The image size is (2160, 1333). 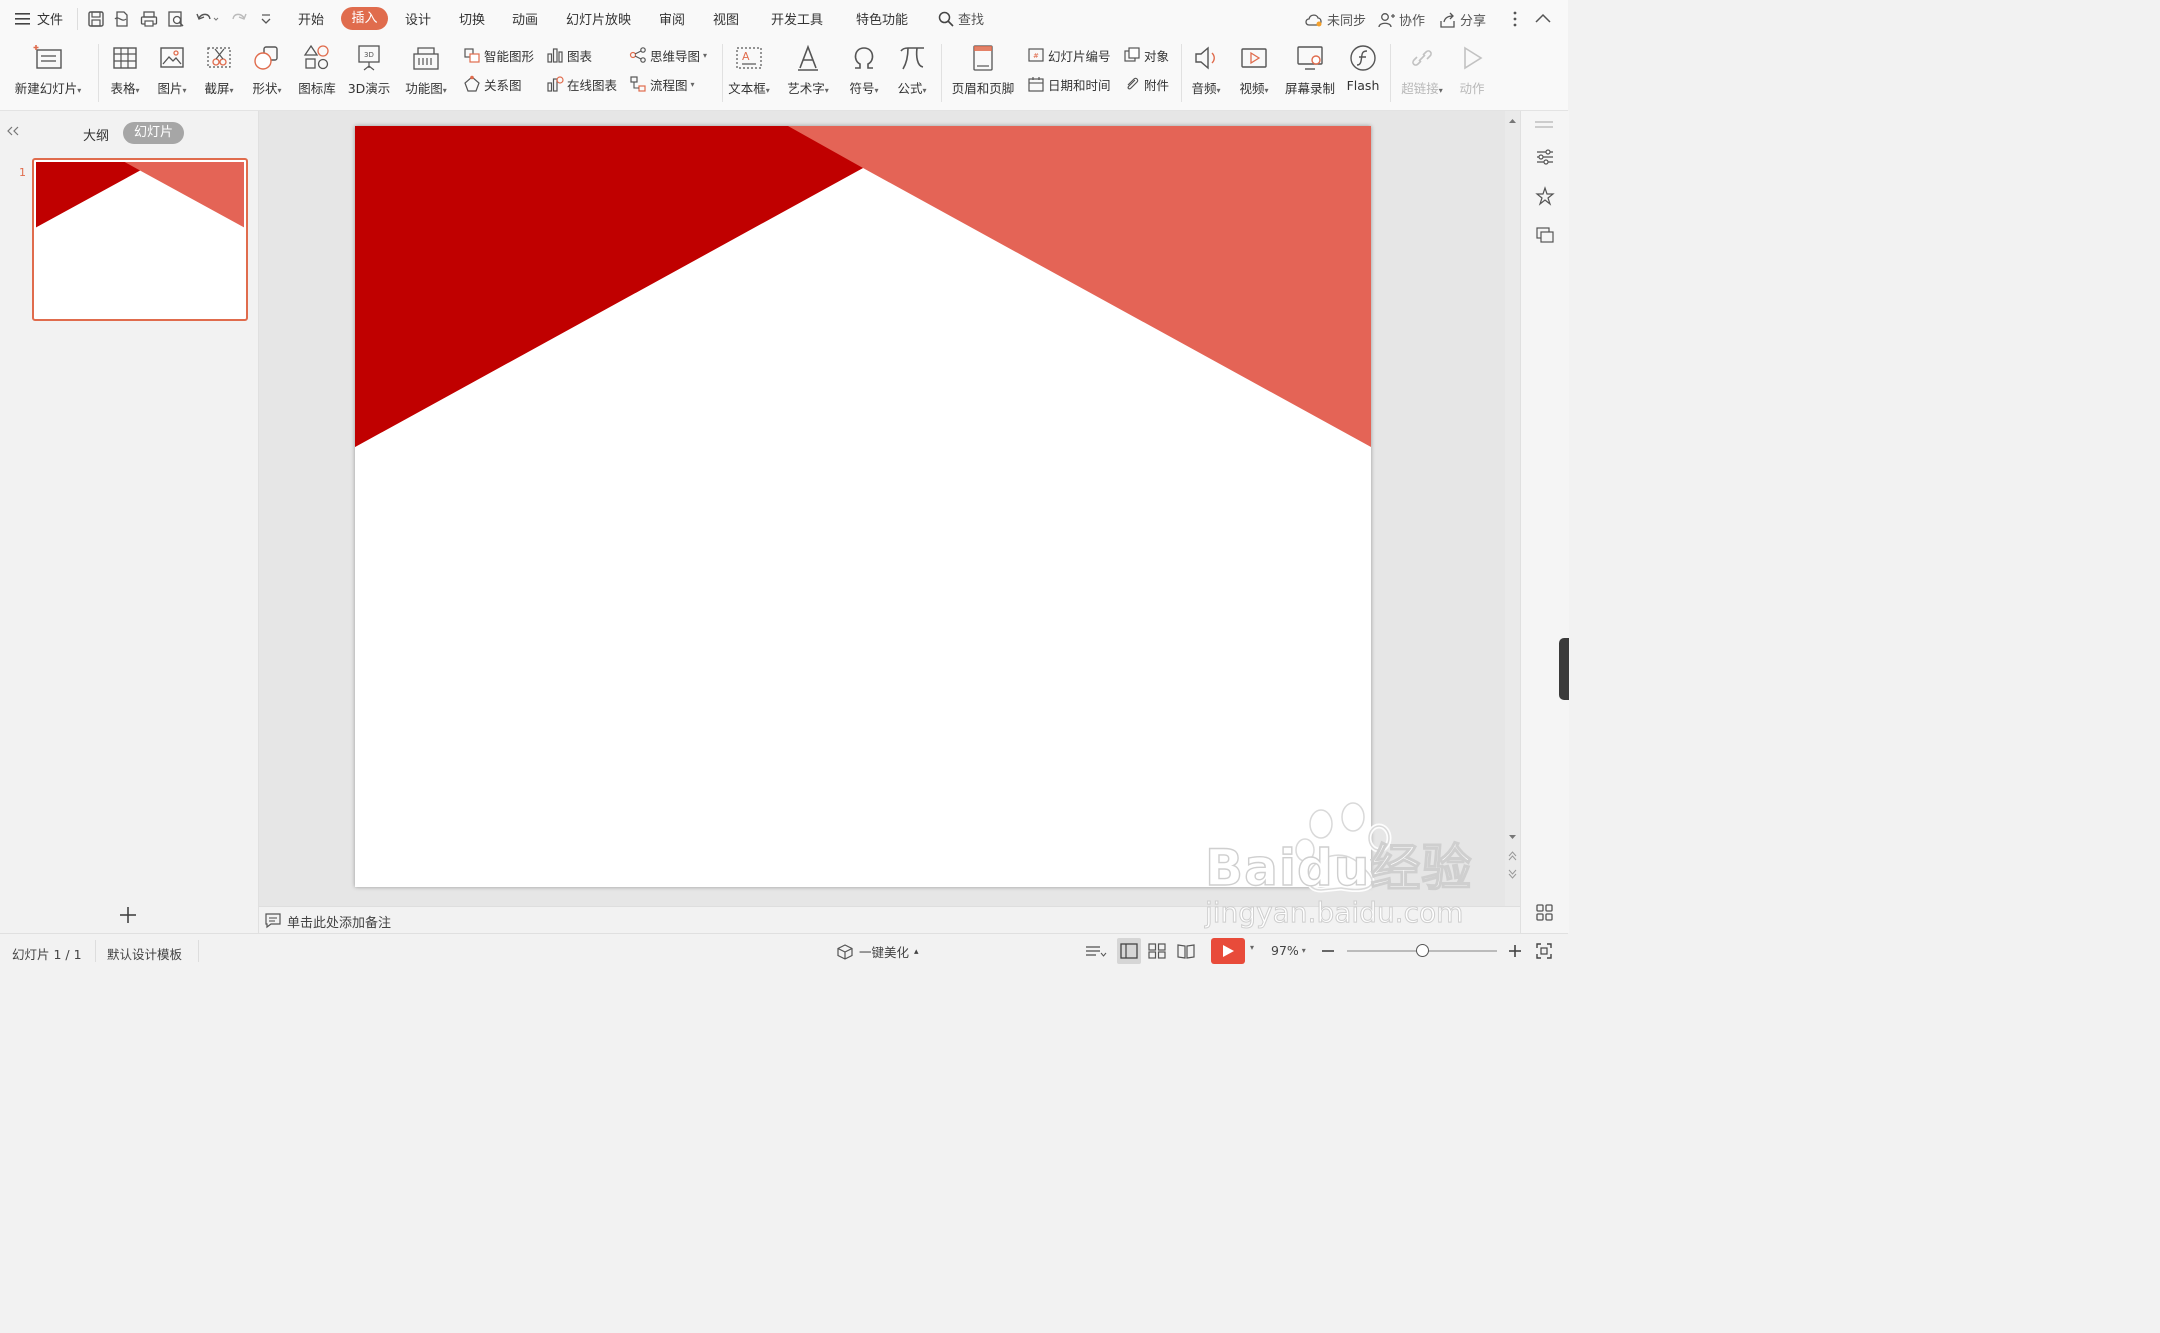 I want to click on zoom-dropdown: 97% ▾, so click(x=1288, y=950).